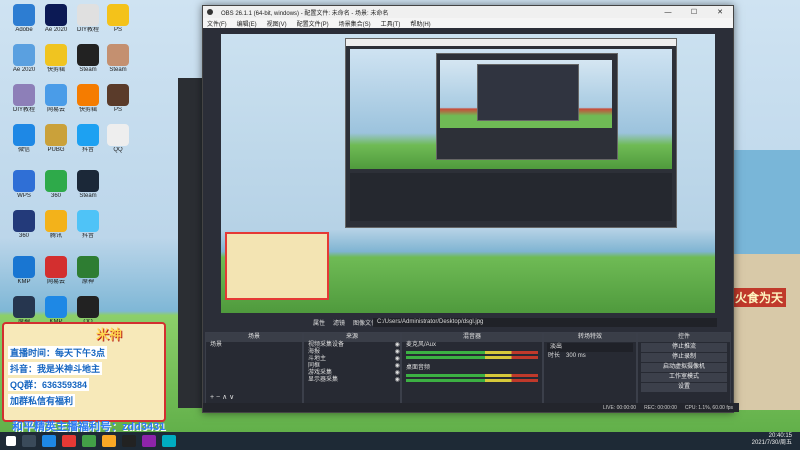 The width and height of the screenshot is (800, 450). What do you see at coordinates (684, 337) in the screenshot?
I see `controls-header: 控件` at bounding box center [684, 337].